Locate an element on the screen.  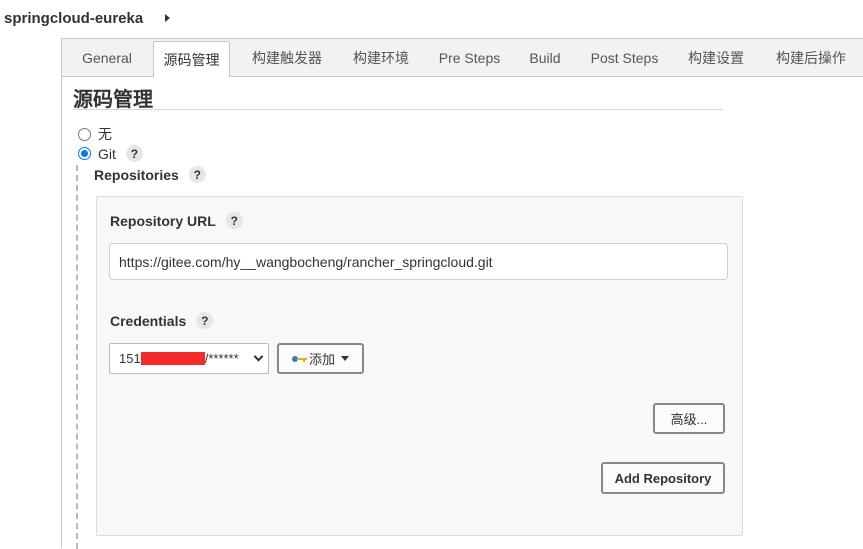
repositories-heading: Repositories ? is located at coordinates (150, 174).